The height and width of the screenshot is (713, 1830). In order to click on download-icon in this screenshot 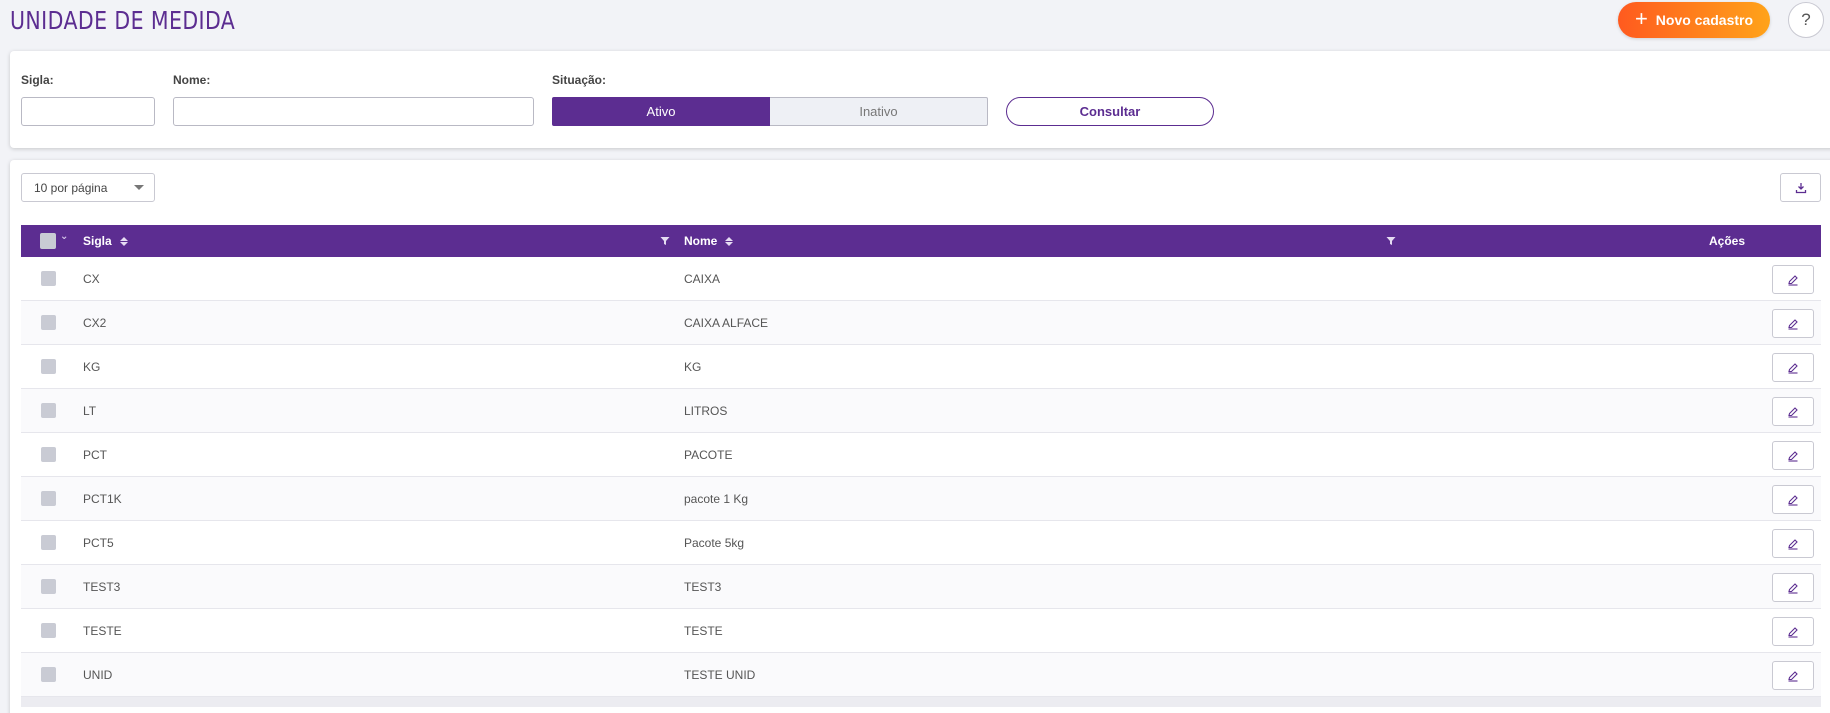, I will do `click(1800, 187)`.